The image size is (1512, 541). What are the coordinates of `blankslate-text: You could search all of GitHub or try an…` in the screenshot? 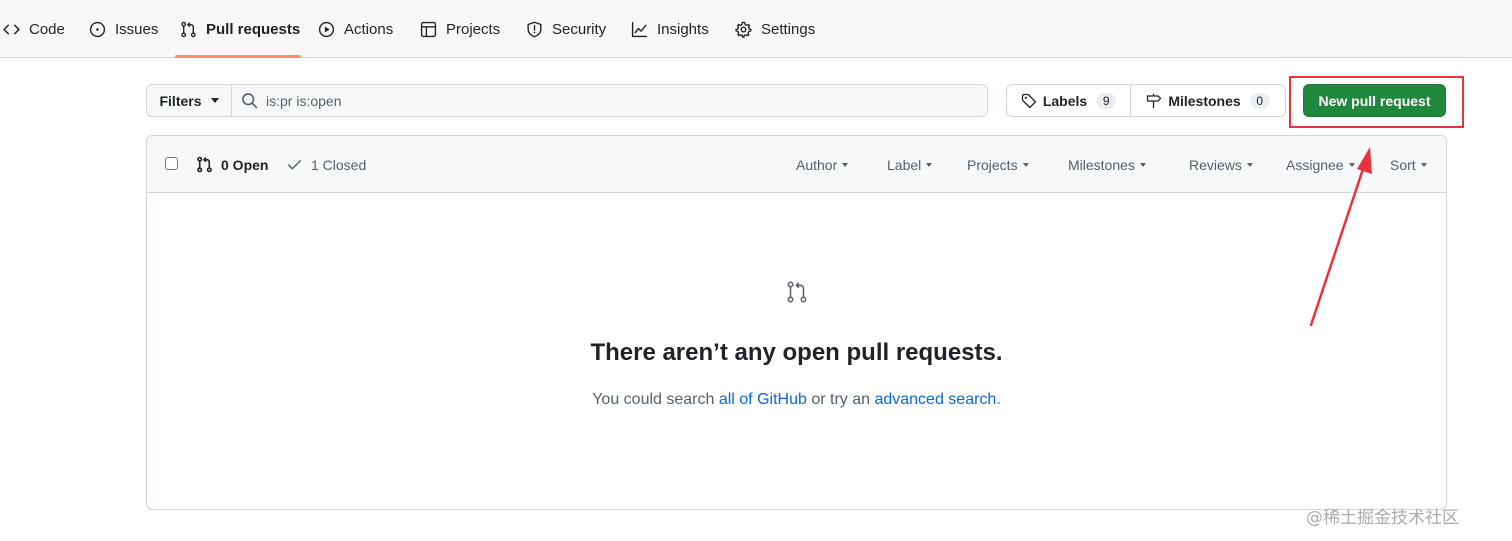 It's located at (796, 400).